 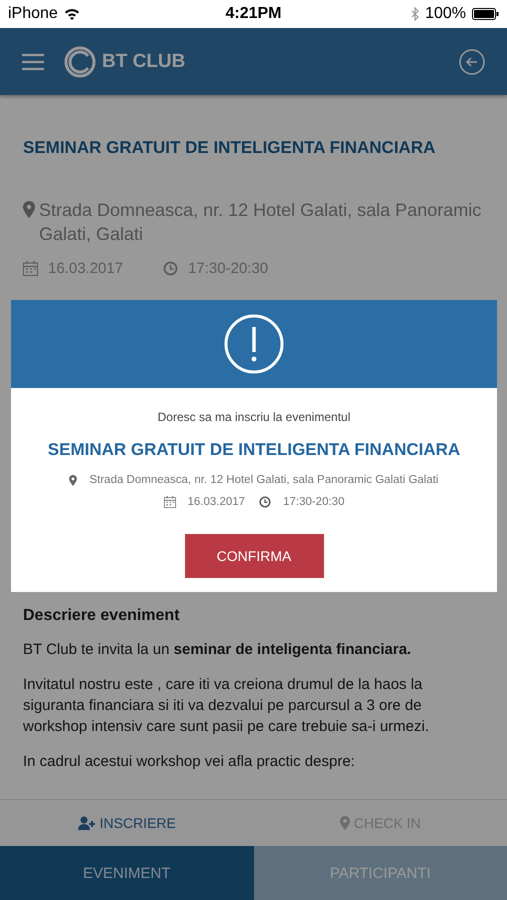 I want to click on dialog-address: Strada Domneasca, nr. 12 Hotel Galati, sala Panoramic Galati Galati, so click(x=263, y=480).